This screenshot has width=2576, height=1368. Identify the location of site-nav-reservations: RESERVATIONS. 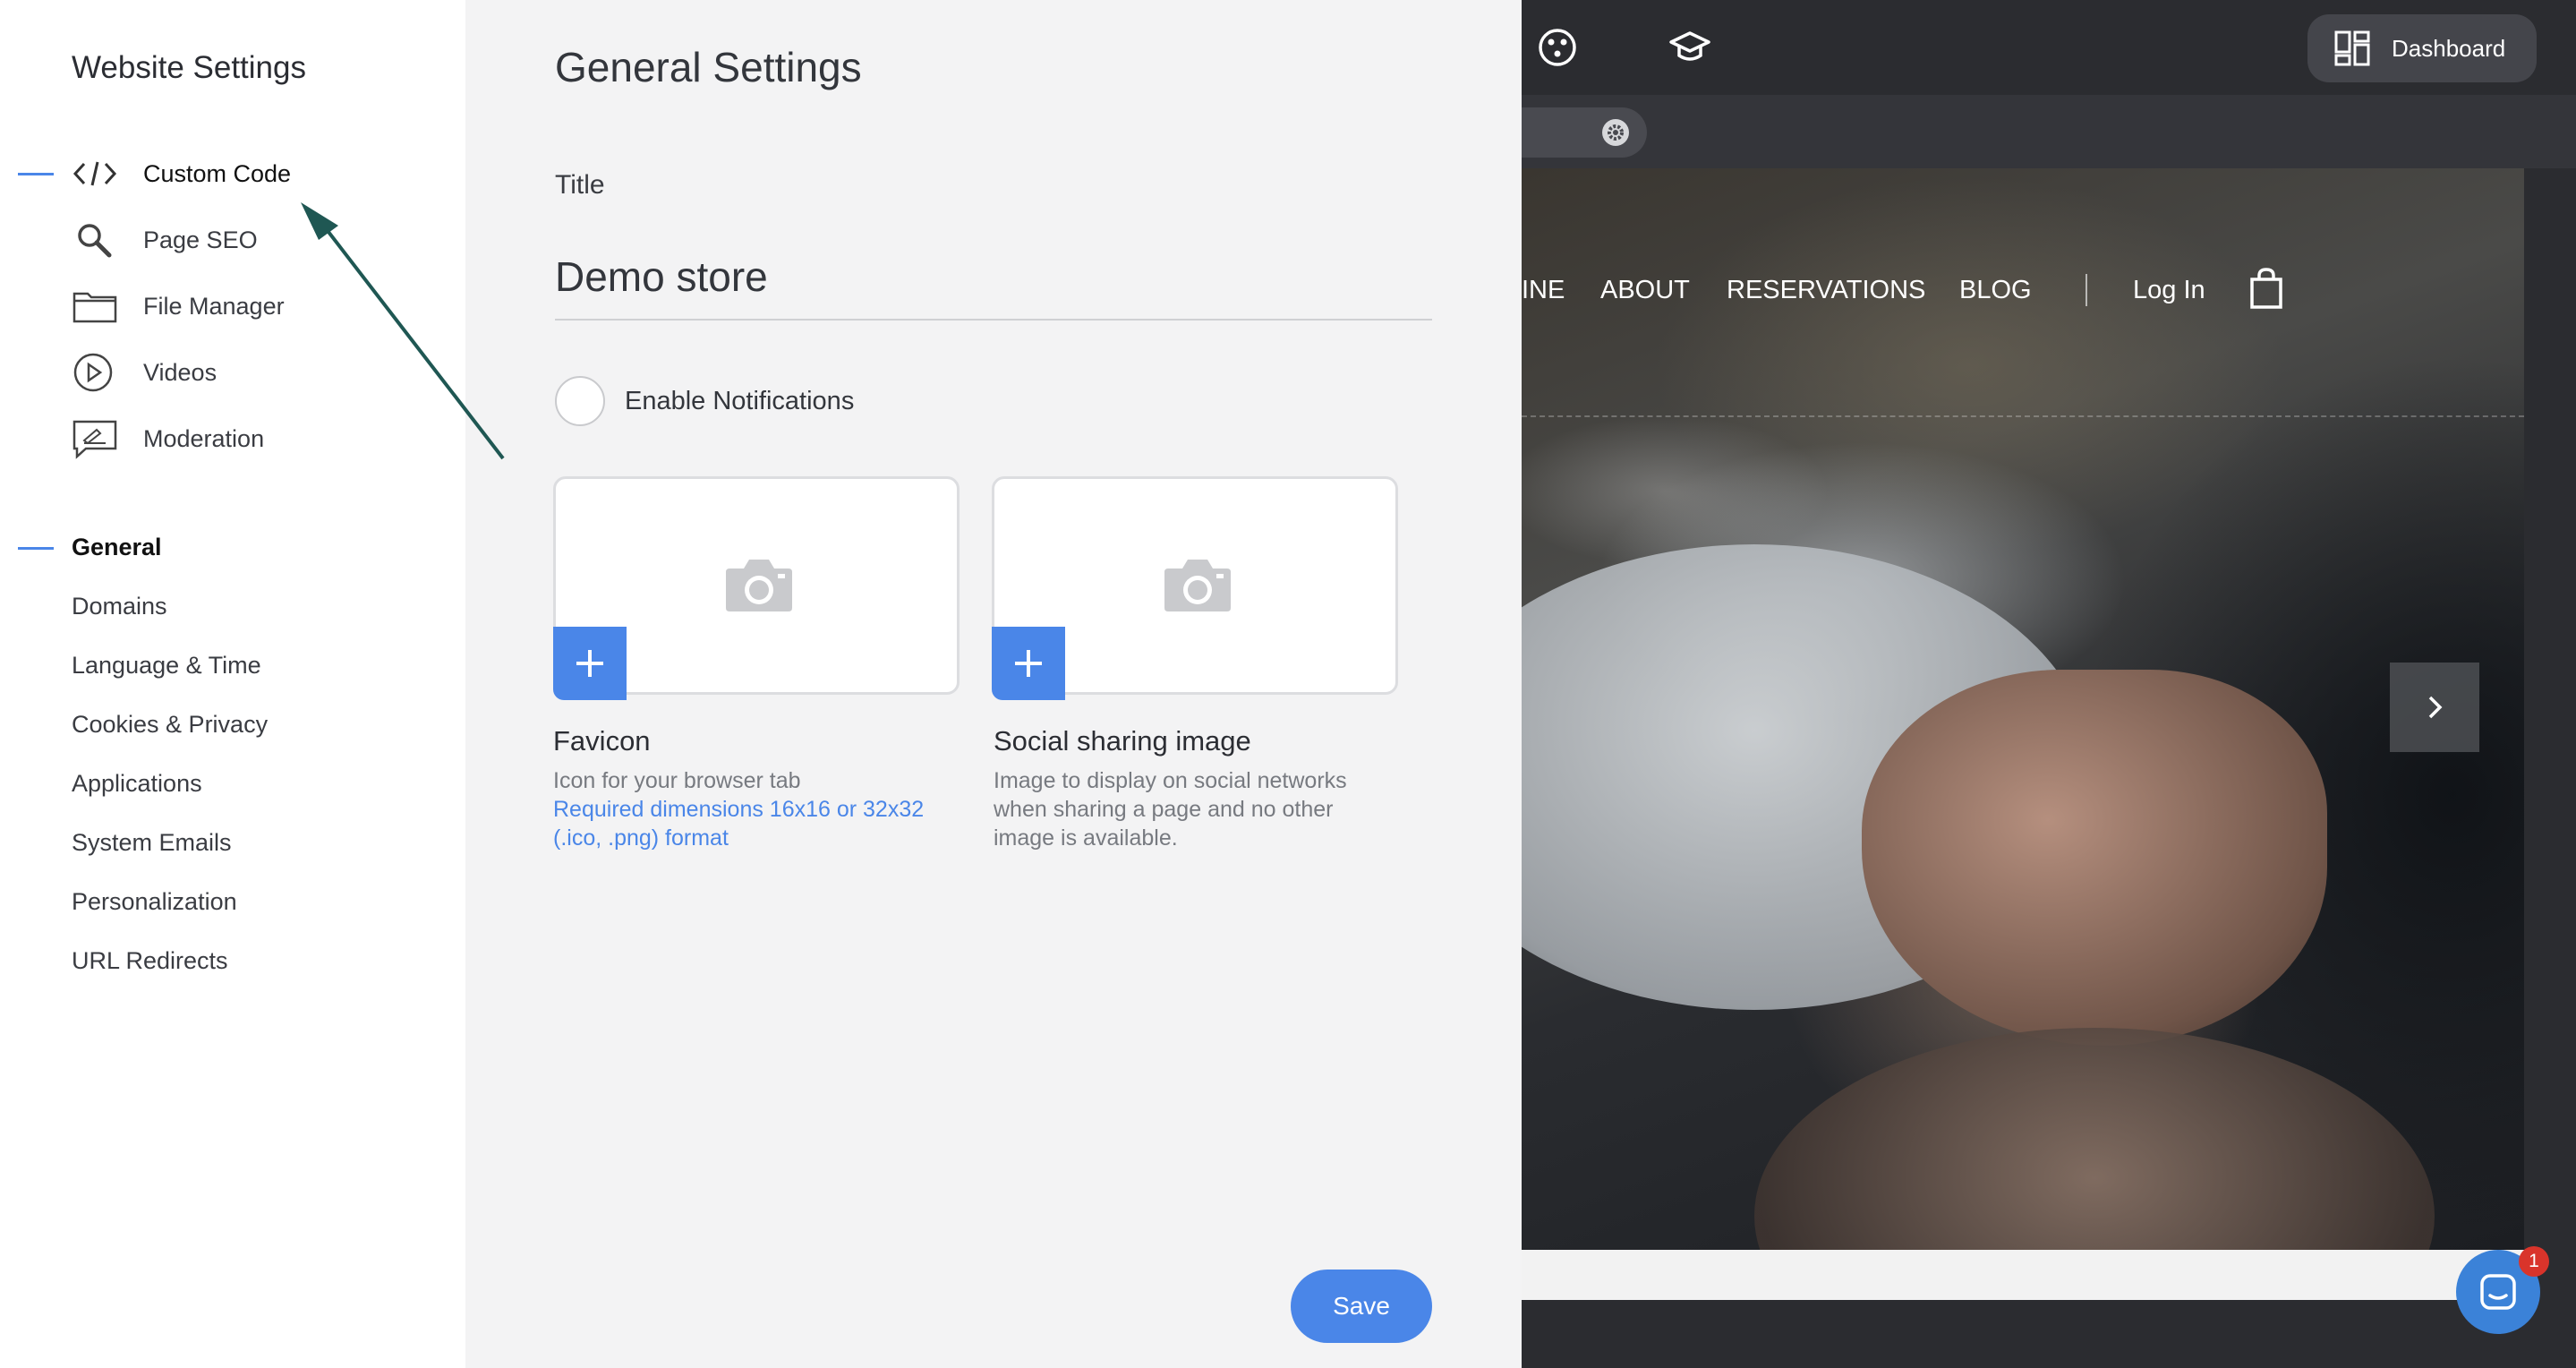
(1826, 290).